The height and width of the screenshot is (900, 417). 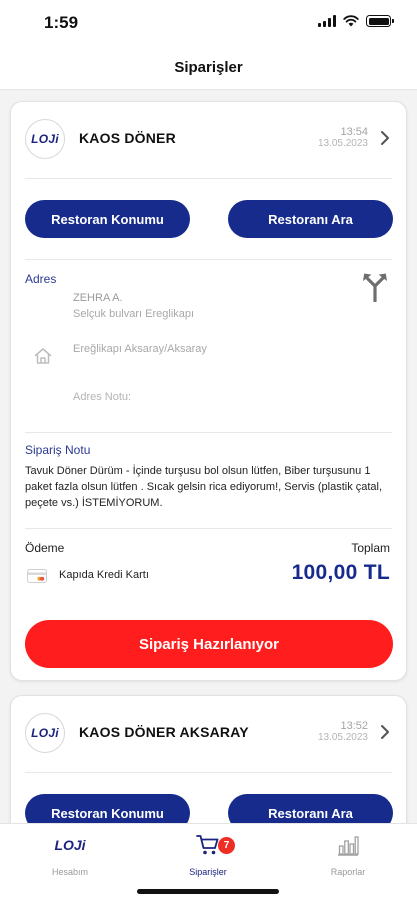 I want to click on order-header: LOJi KAOS DÖNER AKSARAY 13:52 13.05.2023, so click(x=208, y=734).